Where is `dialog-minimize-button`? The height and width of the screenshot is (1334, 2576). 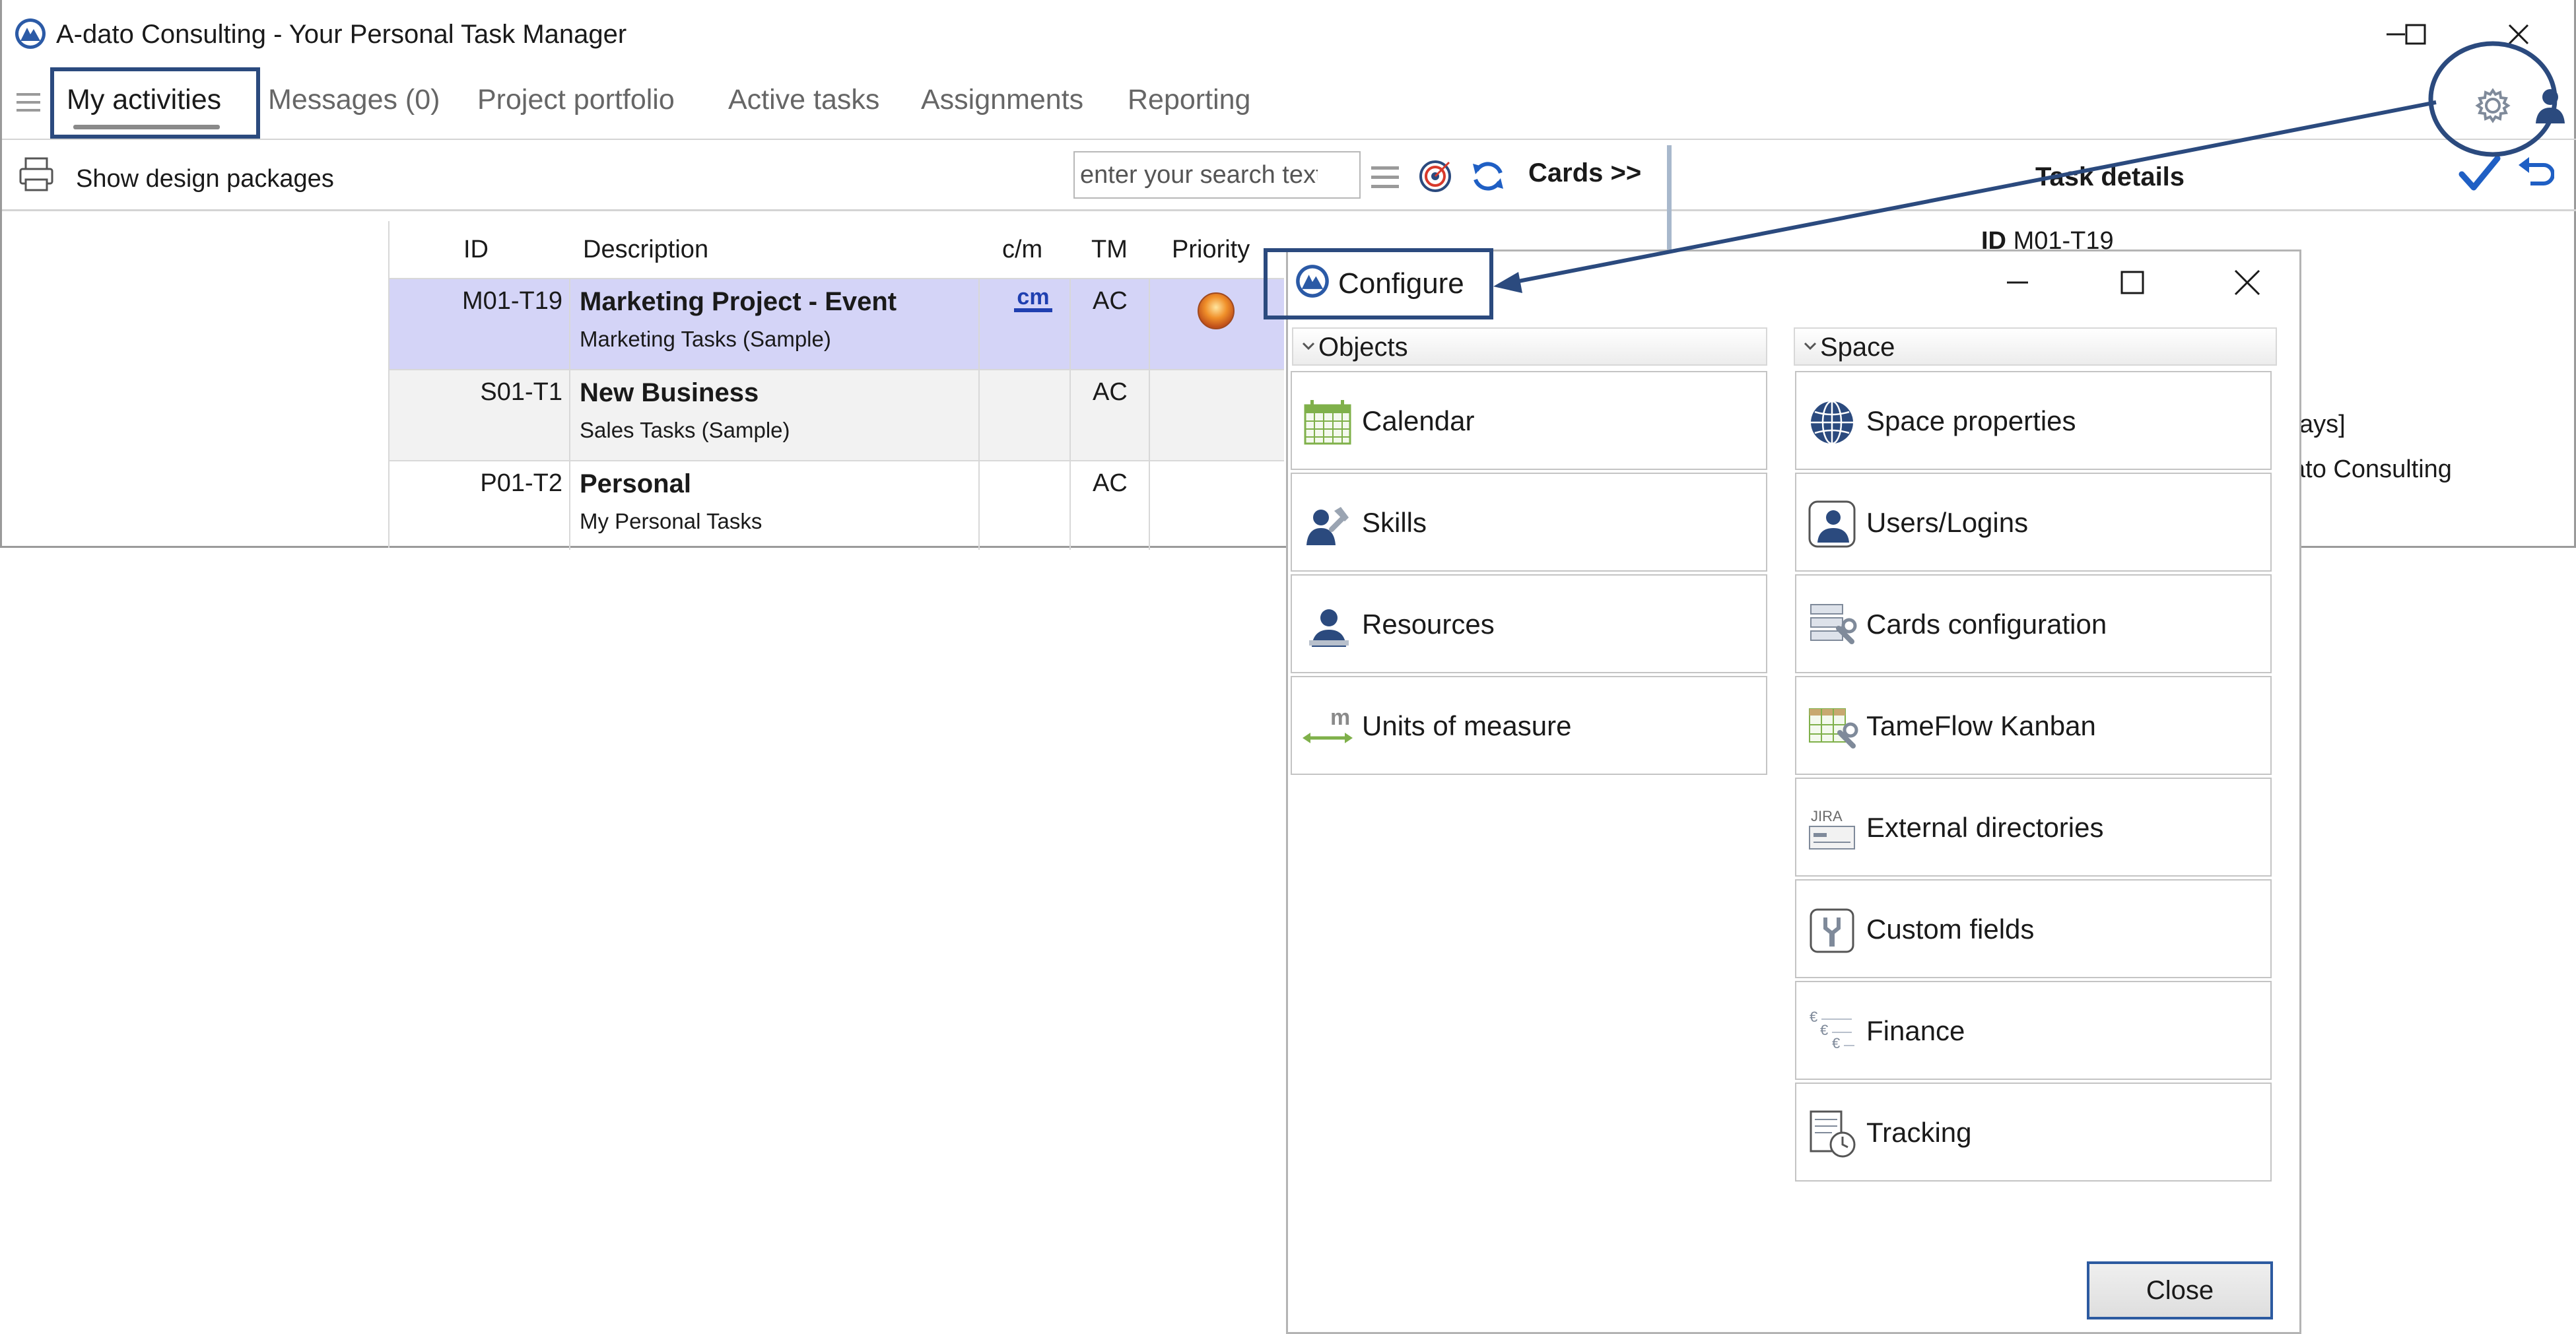
dialog-minimize-button is located at coordinates (2018, 283).